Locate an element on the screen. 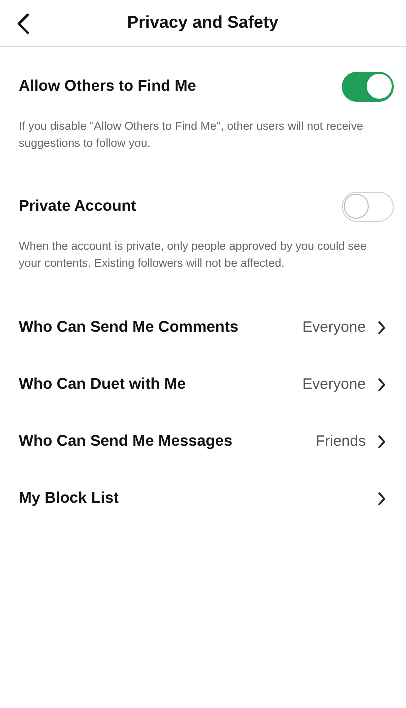 Image resolution: width=406 pixels, height=708 pixels. page-title: Privacy and Safety is located at coordinates (203, 23).